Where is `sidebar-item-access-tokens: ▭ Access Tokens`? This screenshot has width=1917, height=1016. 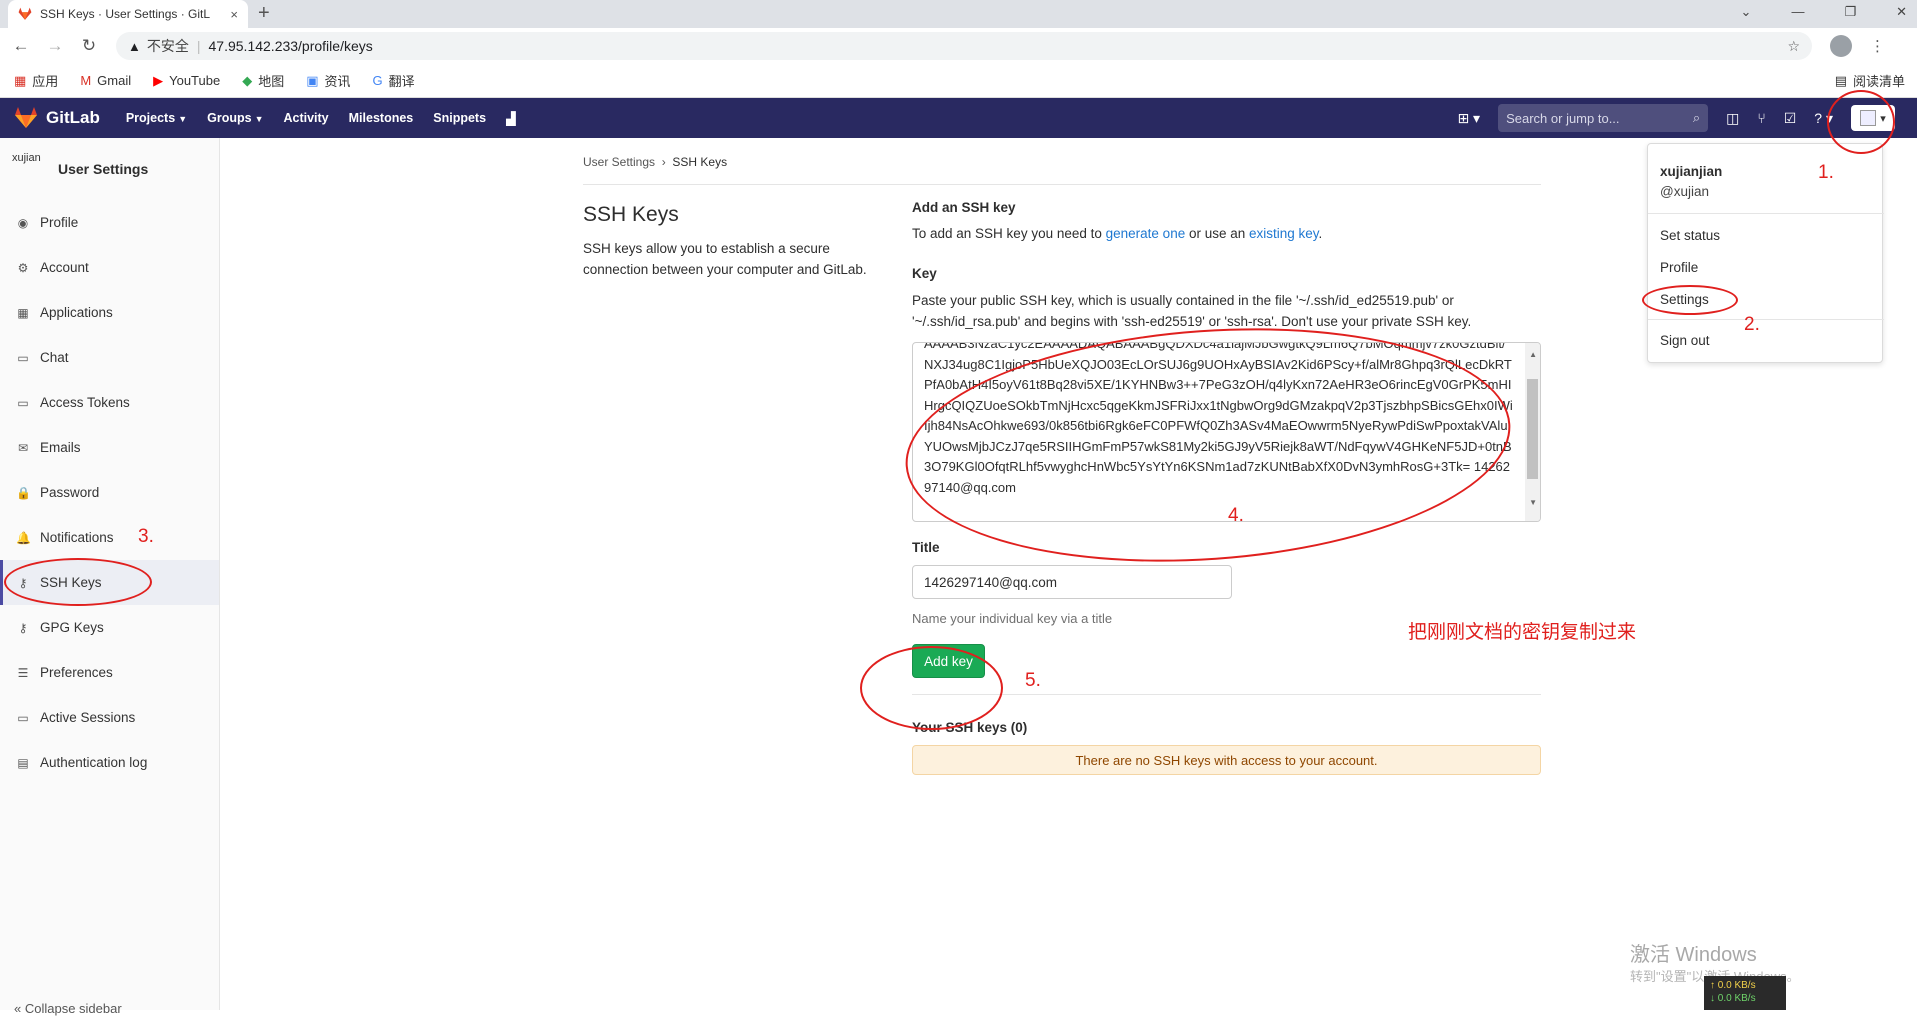 sidebar-item-access-tokens: ▭ Access Tokens is located at coordinates (109, 402).